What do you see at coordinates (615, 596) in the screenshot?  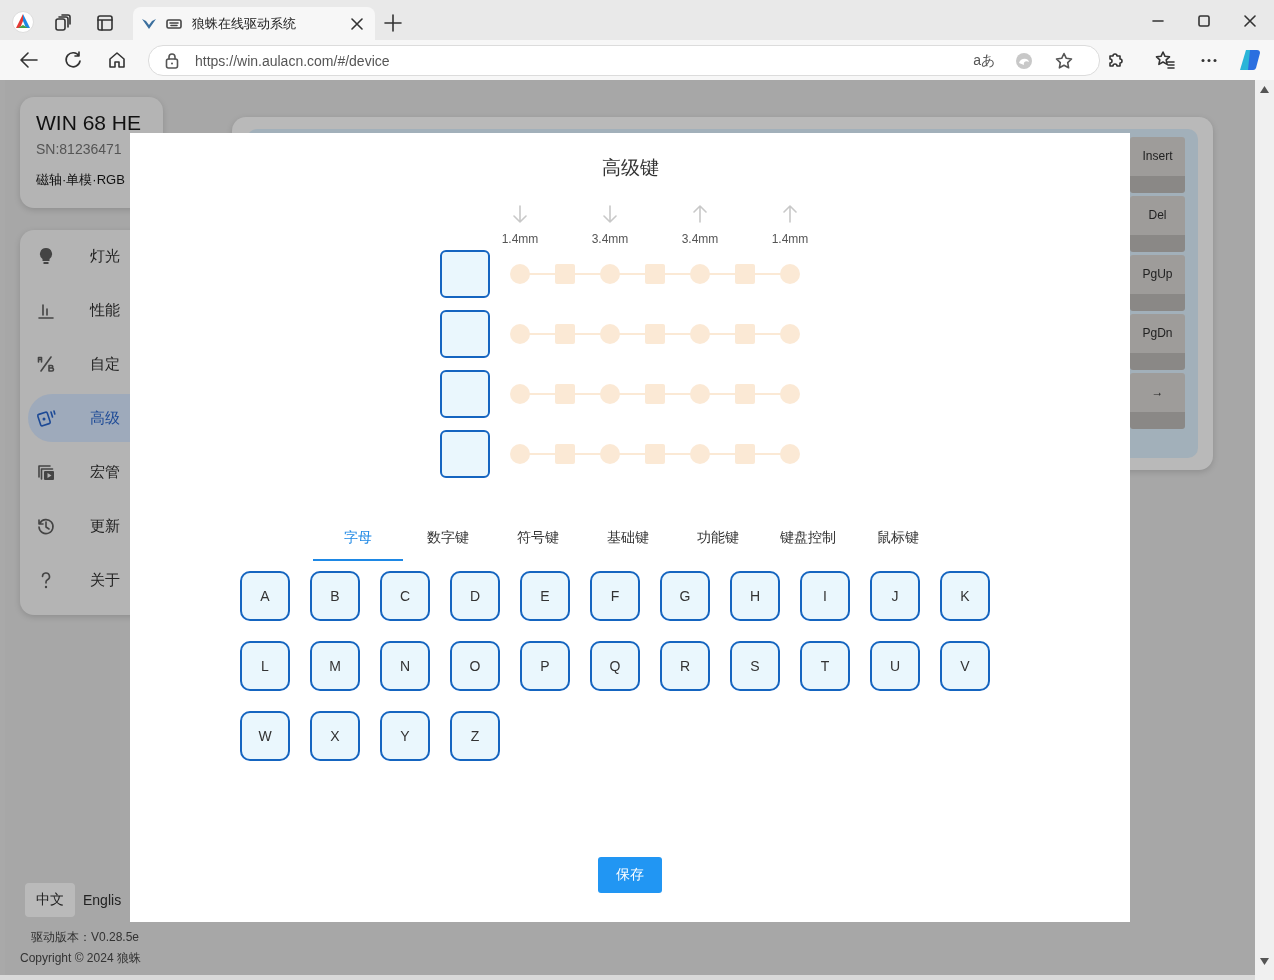 I see `key-button: F` at bounding box center [615, 596].